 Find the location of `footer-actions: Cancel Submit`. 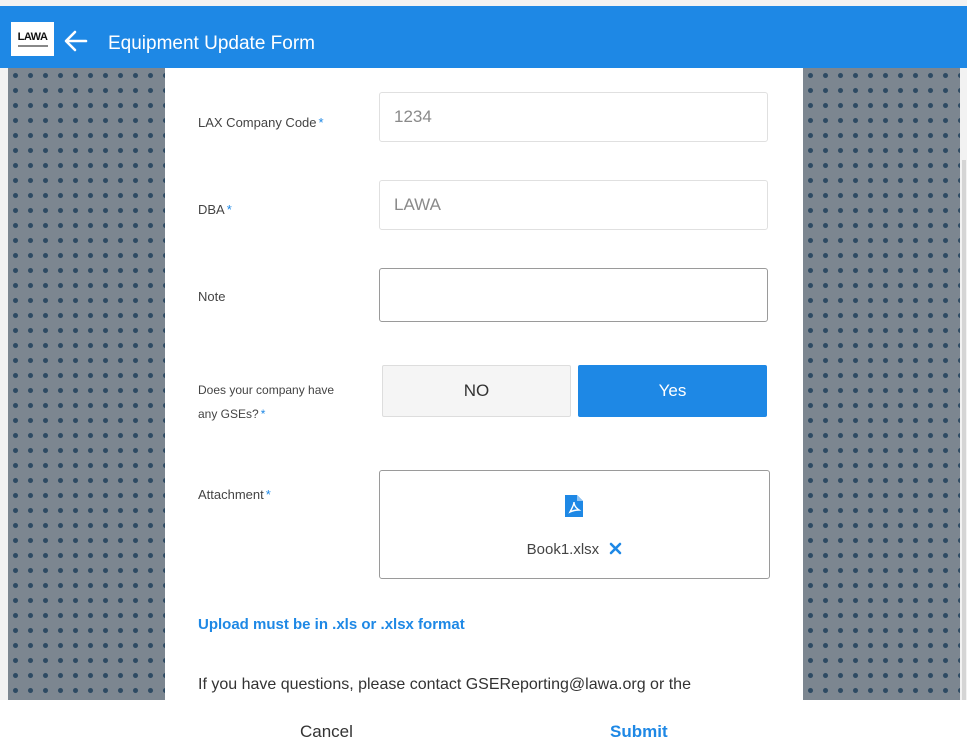

footer-actions: Cancel Submit is located at coordinates (483, 725).